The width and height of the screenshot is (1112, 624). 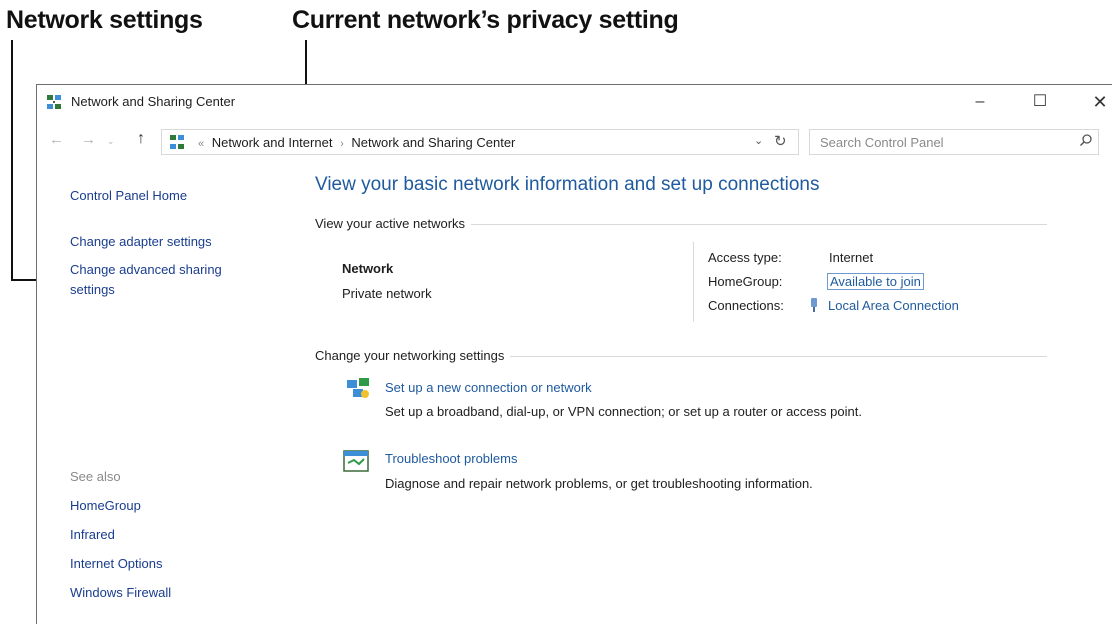 What do you see at coordinates (1094, 102) in the screenshot?
I see `close-button: ✕` at bounding box center [1094, 102].